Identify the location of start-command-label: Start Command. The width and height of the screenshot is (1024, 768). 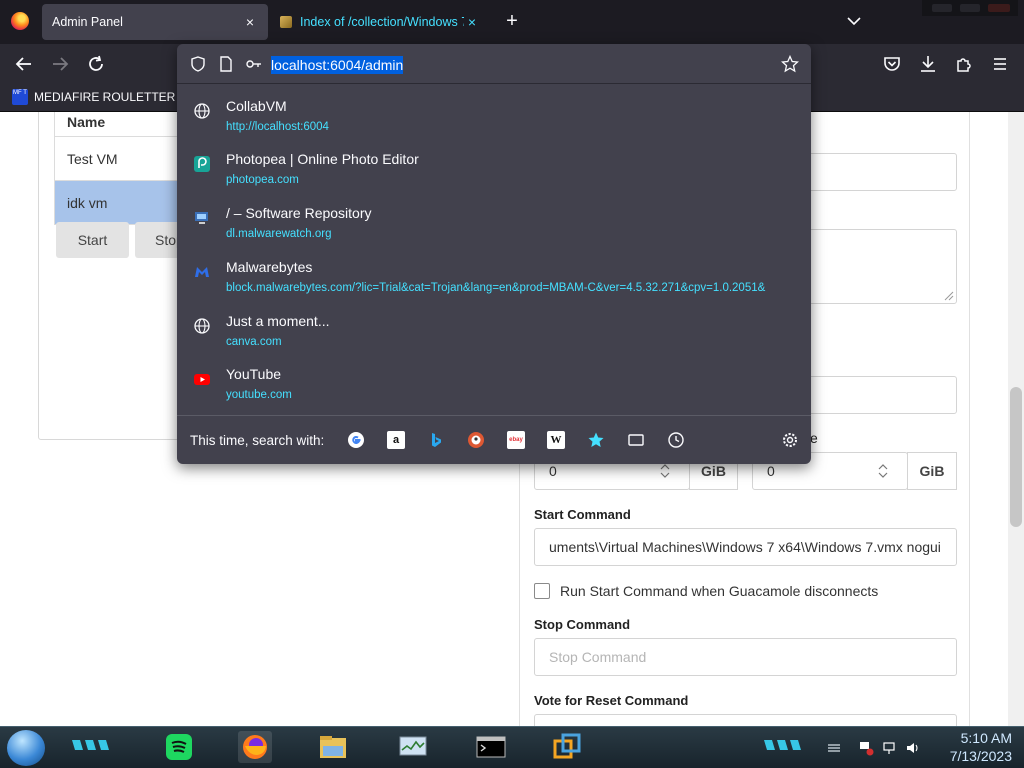
(582, 514).